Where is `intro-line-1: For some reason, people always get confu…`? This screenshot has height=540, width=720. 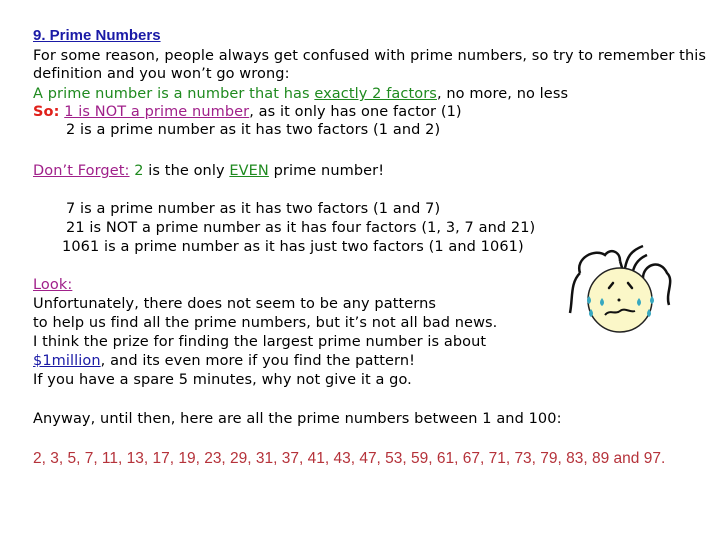 intro-line-1: For some reason, people always get confu… is located at coordinates (370, 56).